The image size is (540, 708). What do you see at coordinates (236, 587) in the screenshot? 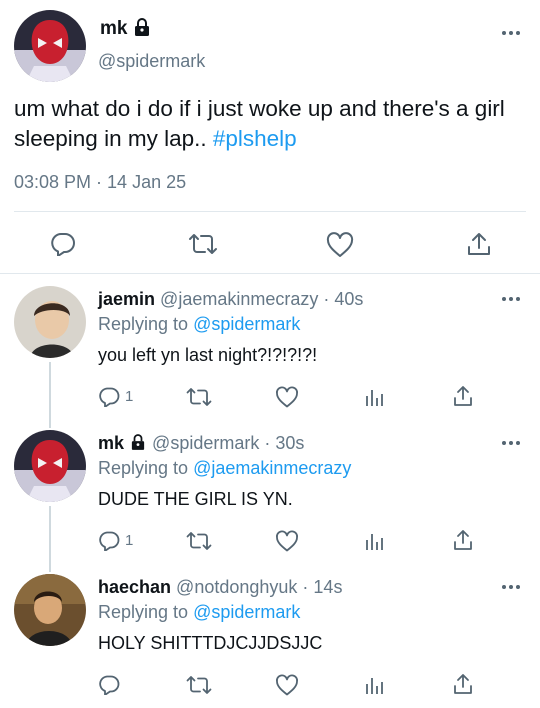
I see `handle: @notdonghyuk` at bounding box center [236, 587].